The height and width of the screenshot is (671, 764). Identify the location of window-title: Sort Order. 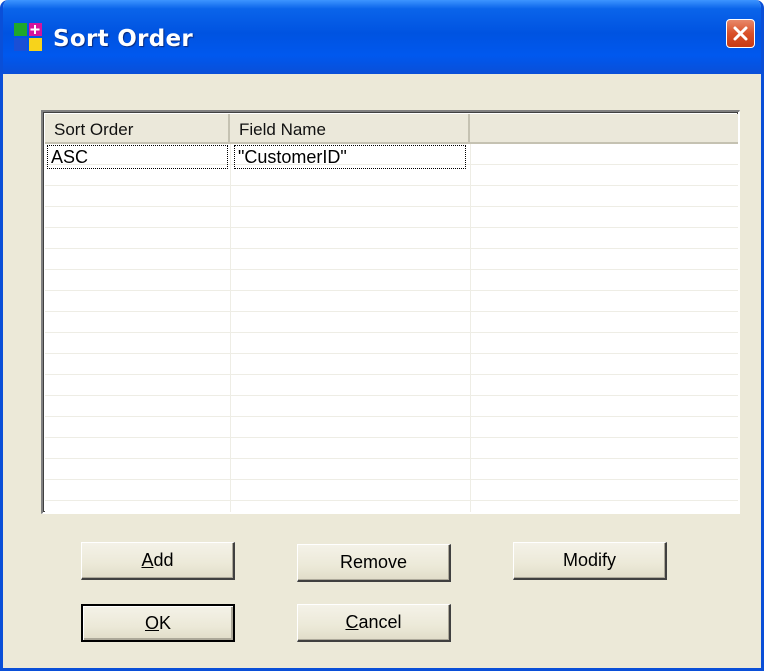
(123, 39).